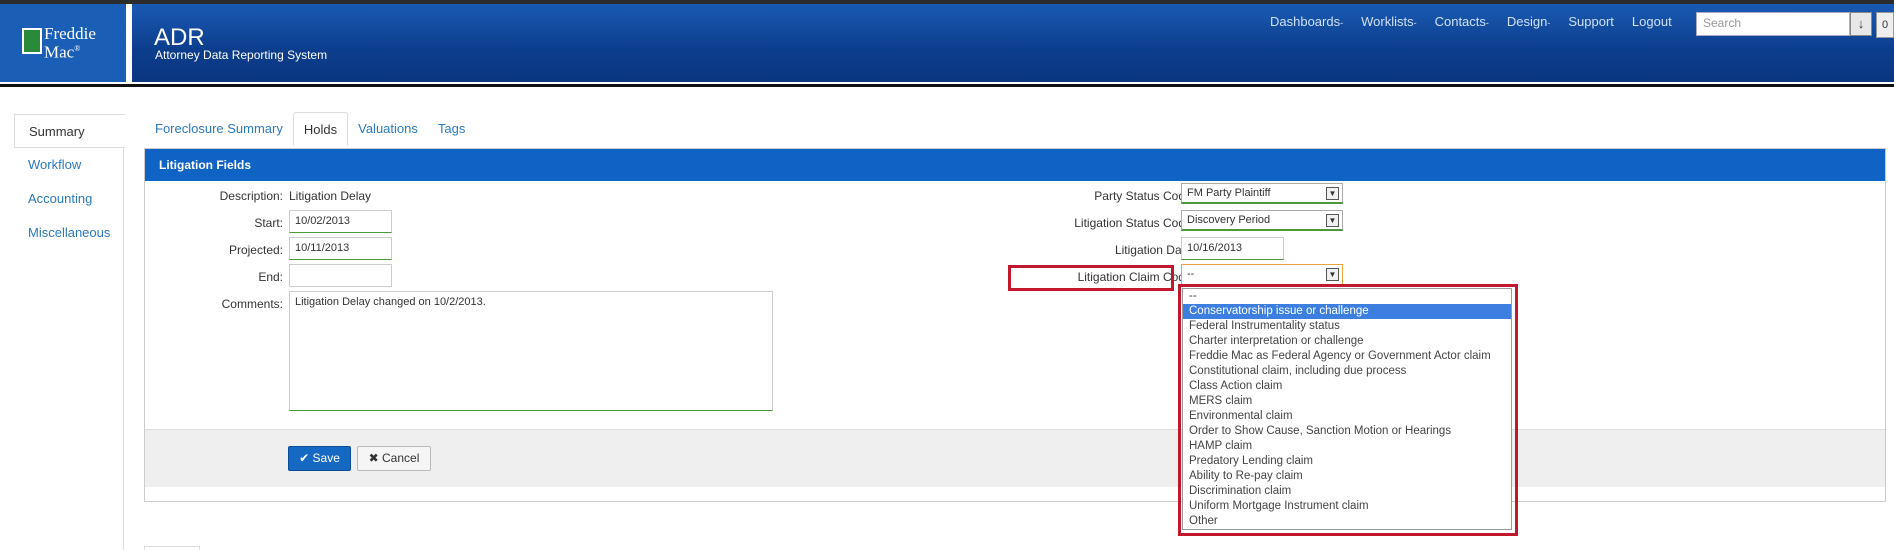 The height and width of the screenshot is (550, 1894). What do you see at coordinates (1229, 193) in the screenshot?
I see `party-status-value: FM Party Plaintiff` at bounding box center [1229, 193].